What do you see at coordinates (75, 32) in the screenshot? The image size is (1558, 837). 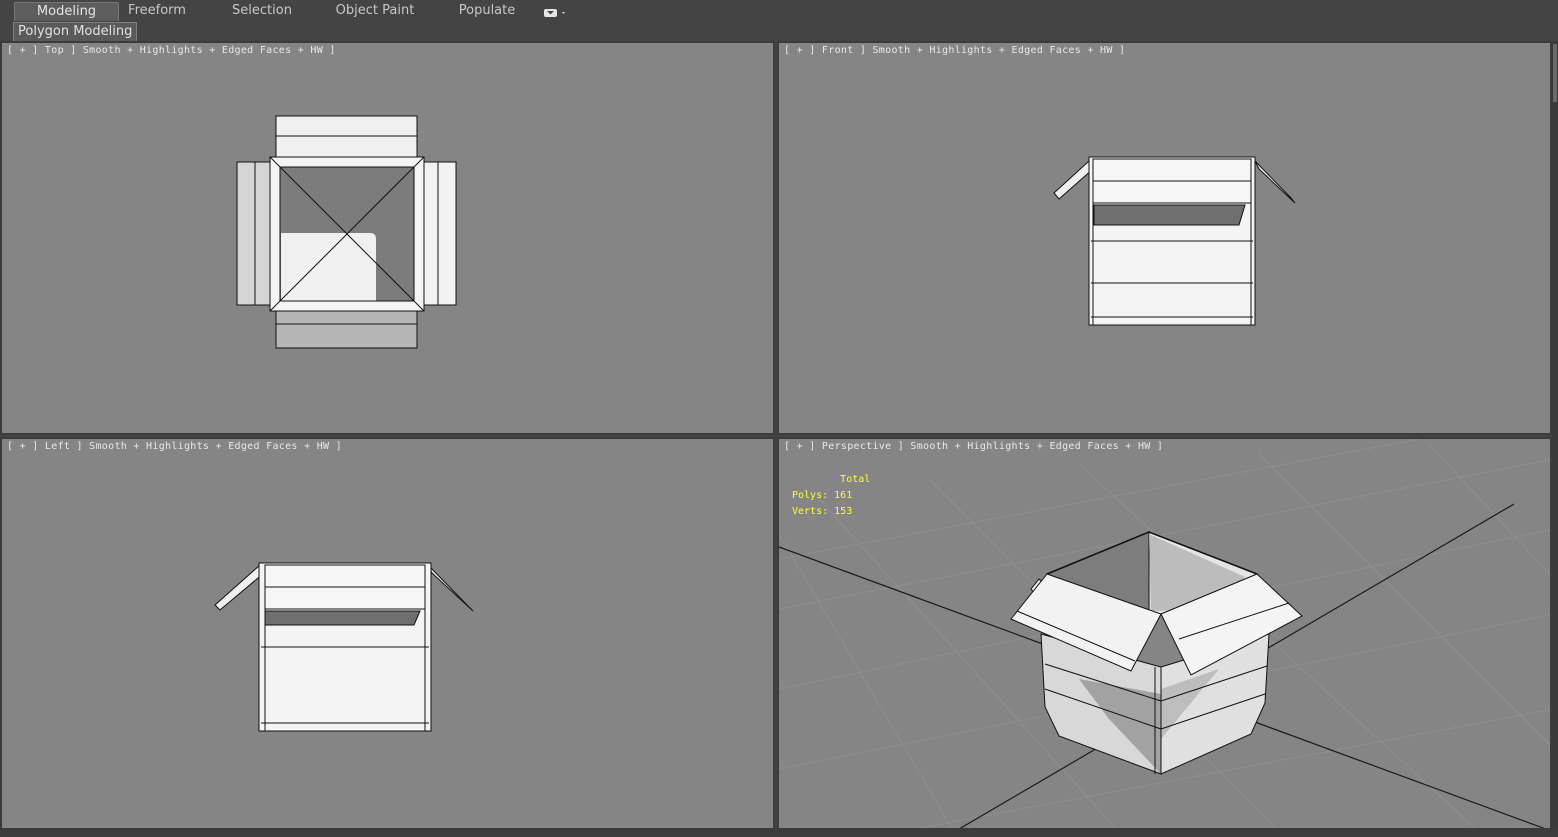 I see `polygon-modeling-tab: Polygon Modeling` at bounding box center [75, 32].